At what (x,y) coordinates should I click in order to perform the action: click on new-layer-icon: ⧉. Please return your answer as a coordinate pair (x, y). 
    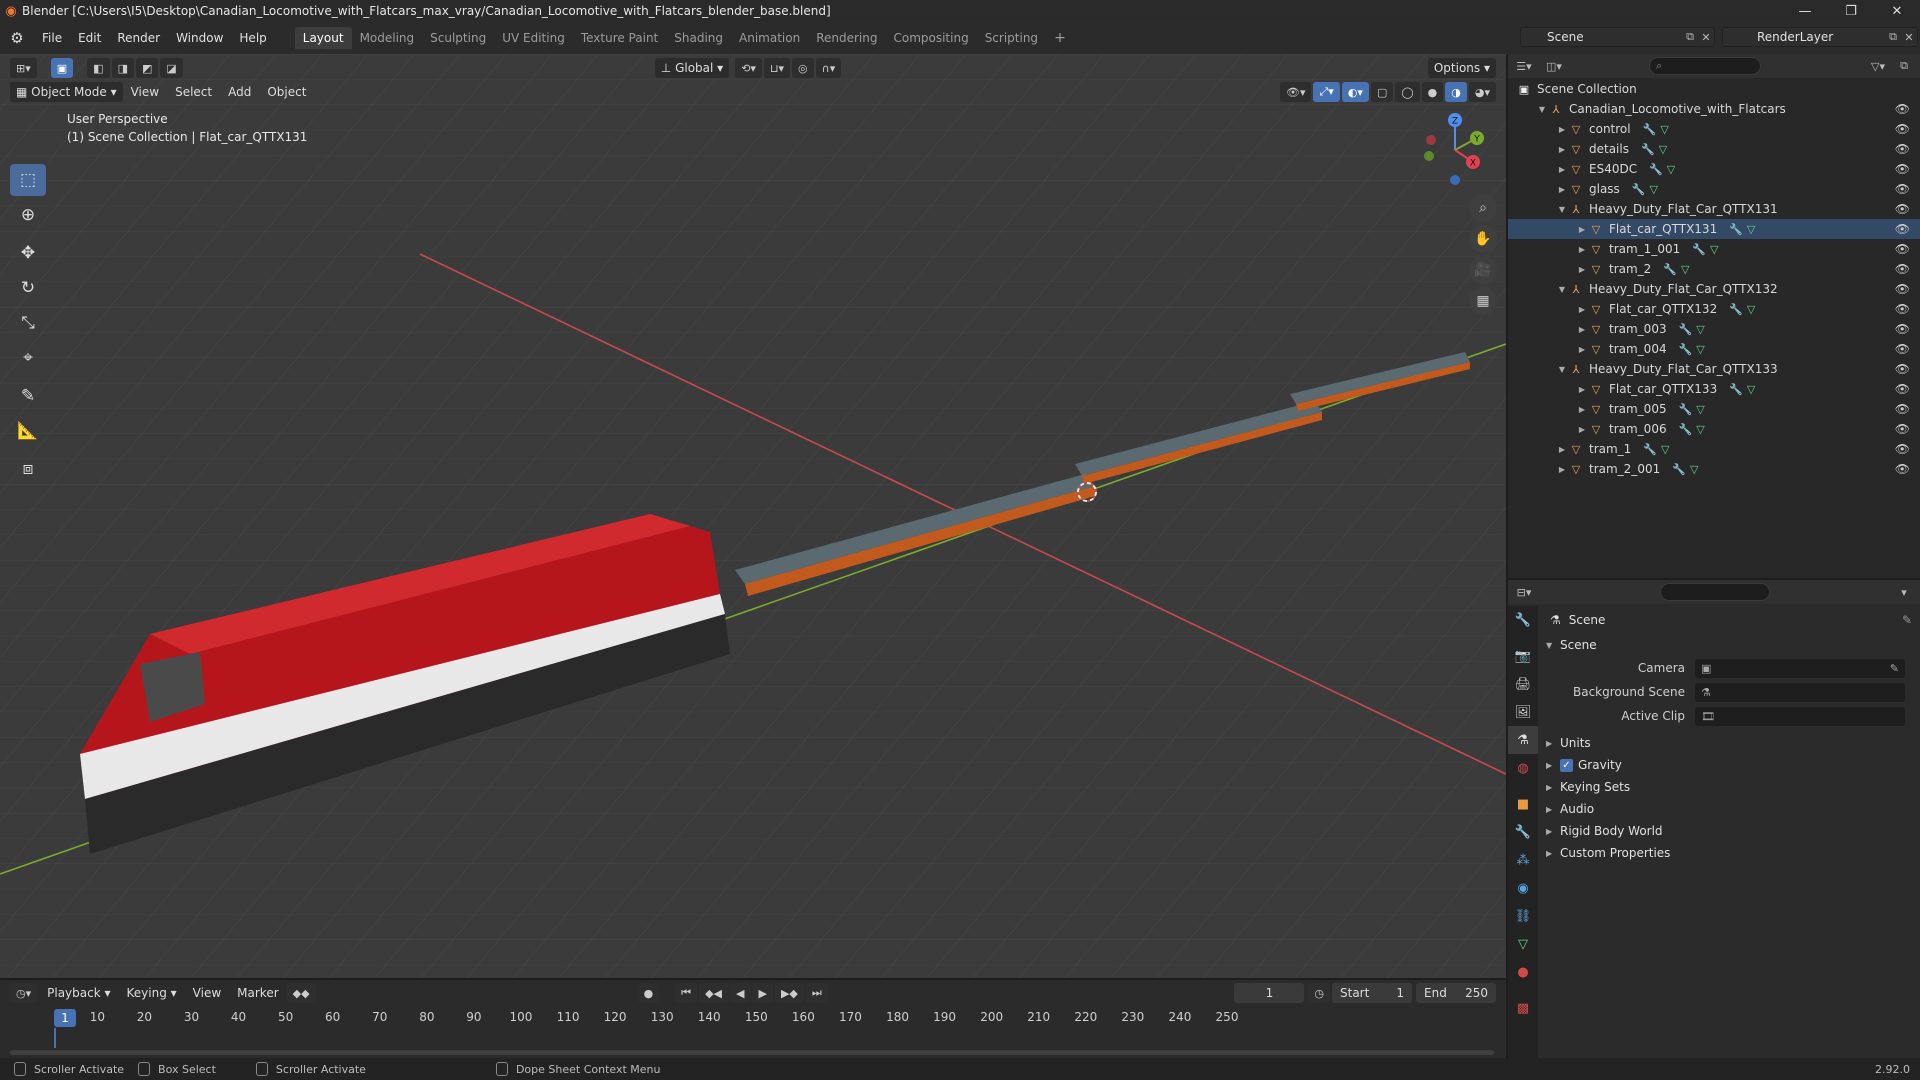
    Looking at the image, I should click on (1893, 37).